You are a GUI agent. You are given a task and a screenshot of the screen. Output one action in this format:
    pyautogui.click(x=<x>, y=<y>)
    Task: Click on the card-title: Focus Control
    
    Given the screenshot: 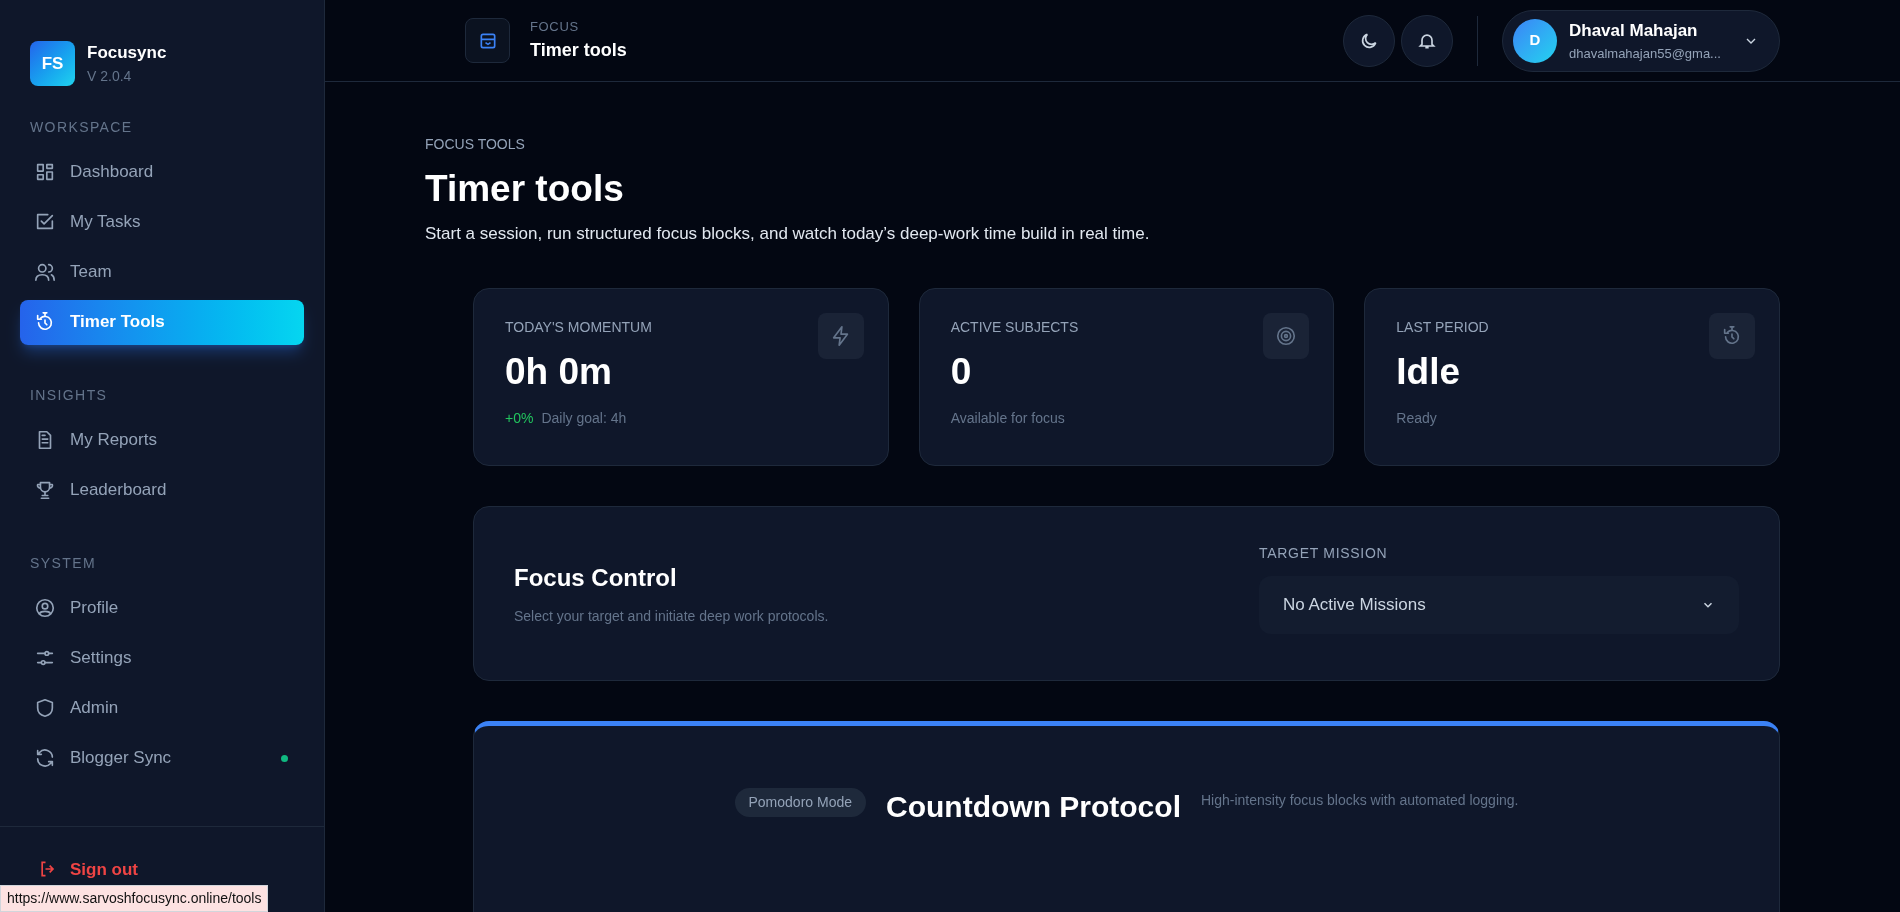 What is the action you would take?
    pyautogui.click(x=596, y=578)
    